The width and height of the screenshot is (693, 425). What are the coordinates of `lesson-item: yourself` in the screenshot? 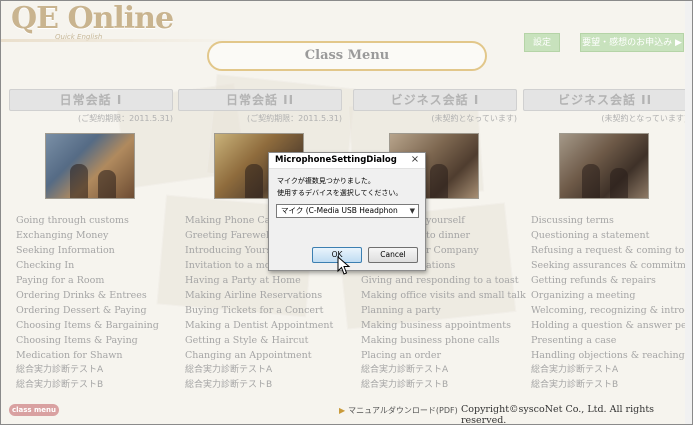 It's located at (456, 220).